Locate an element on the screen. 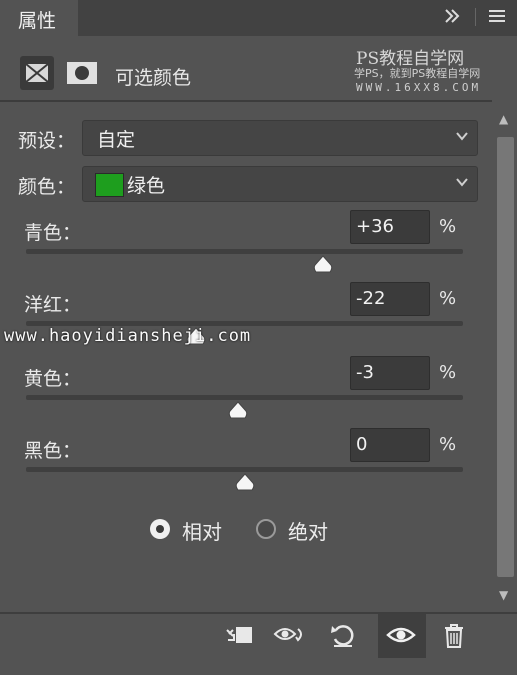  black-slider-track is located at coordinates (244, 469).